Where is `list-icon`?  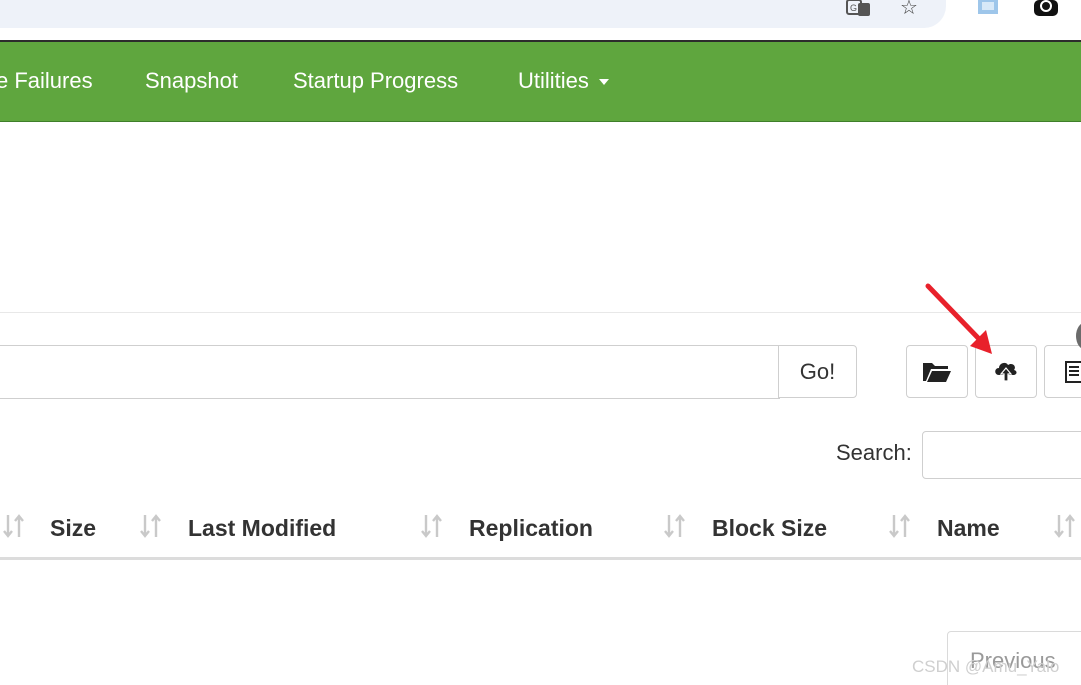 list-icon is located at coordinates (1073, 371).